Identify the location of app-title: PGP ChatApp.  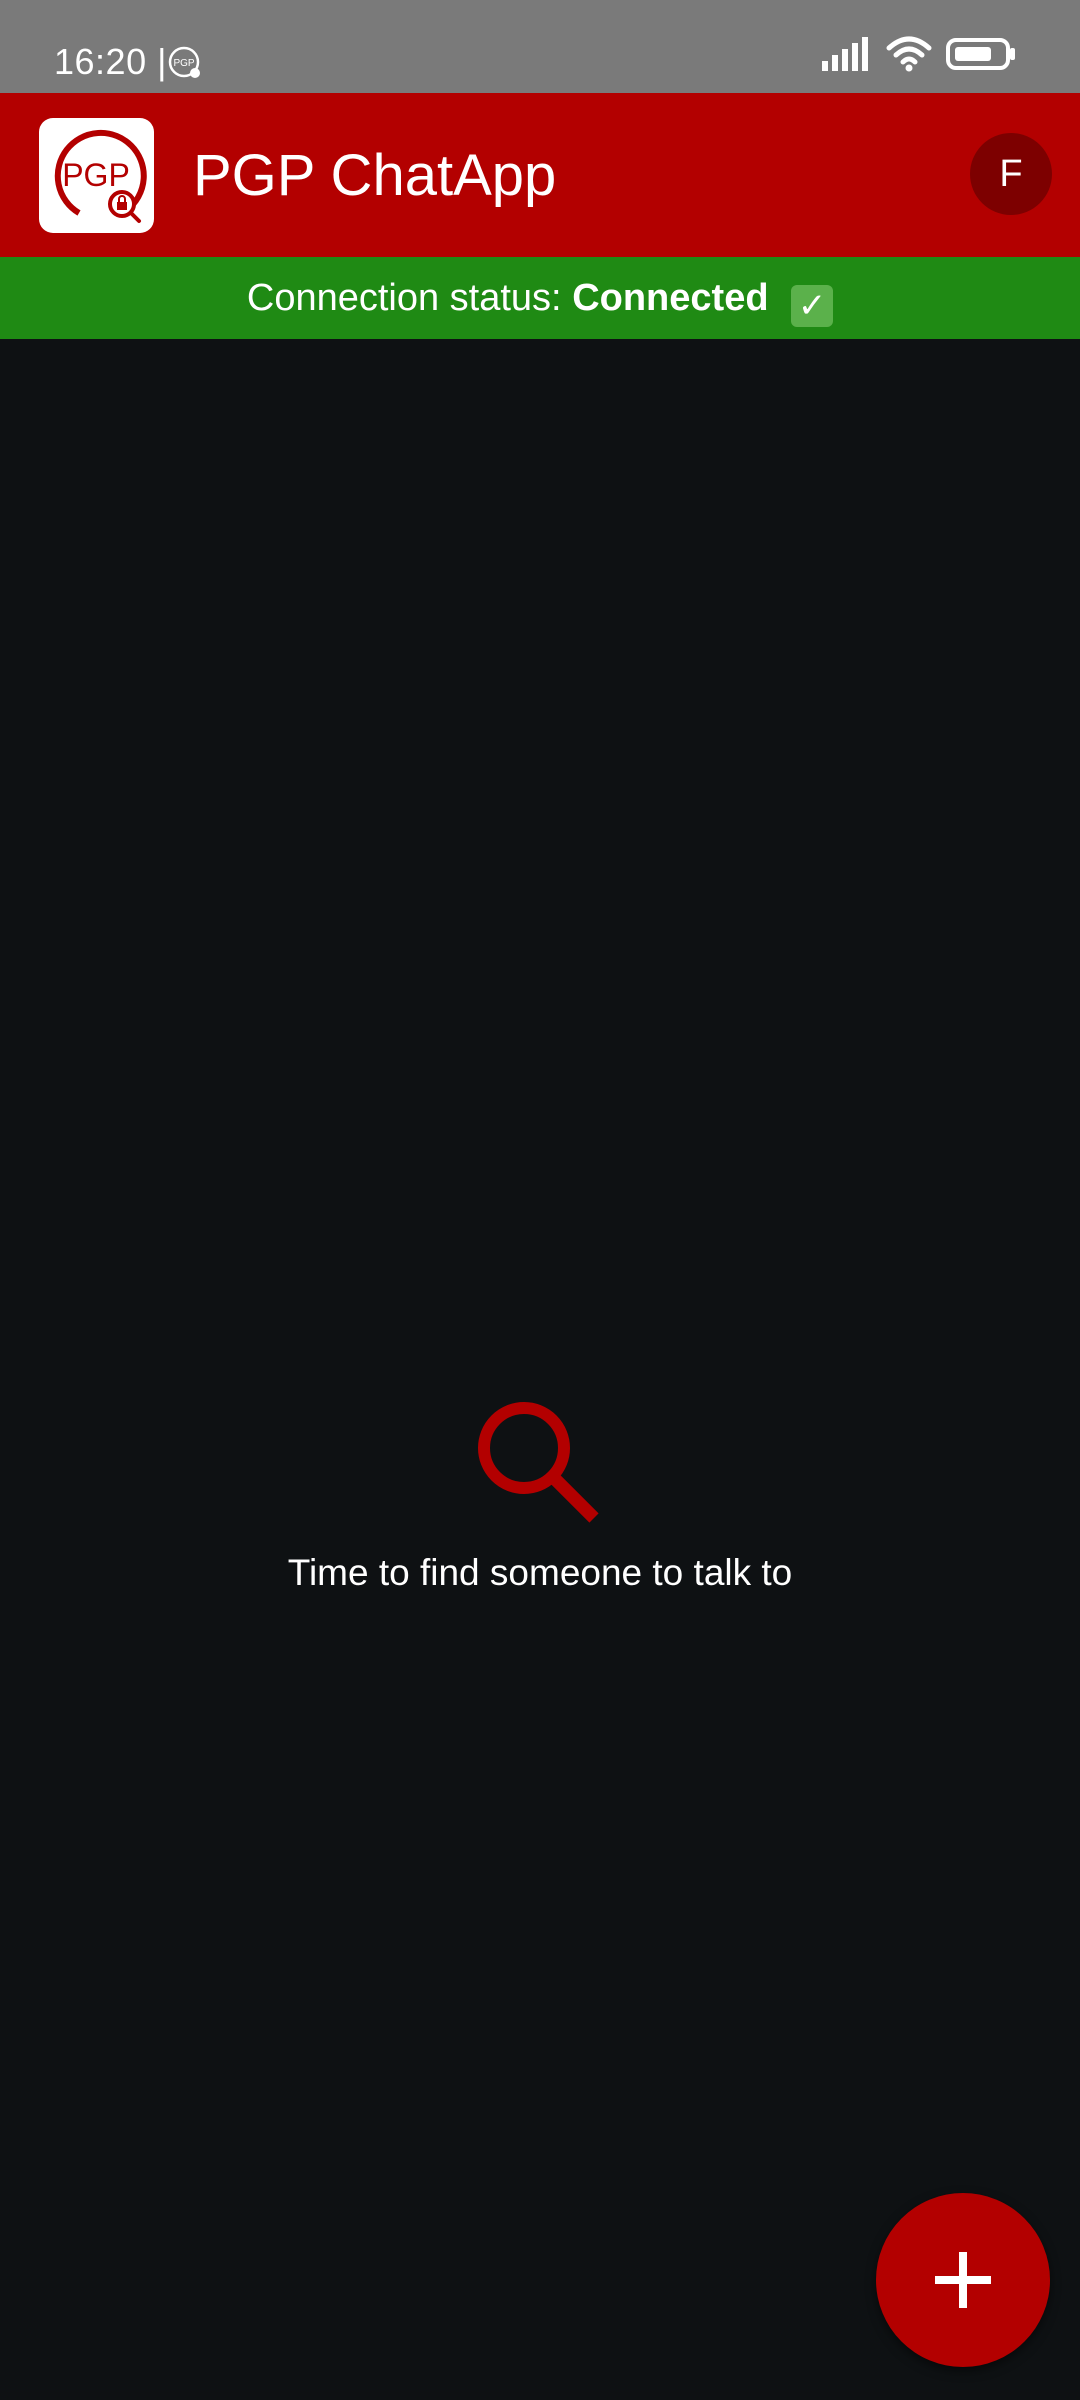
(375, 175).